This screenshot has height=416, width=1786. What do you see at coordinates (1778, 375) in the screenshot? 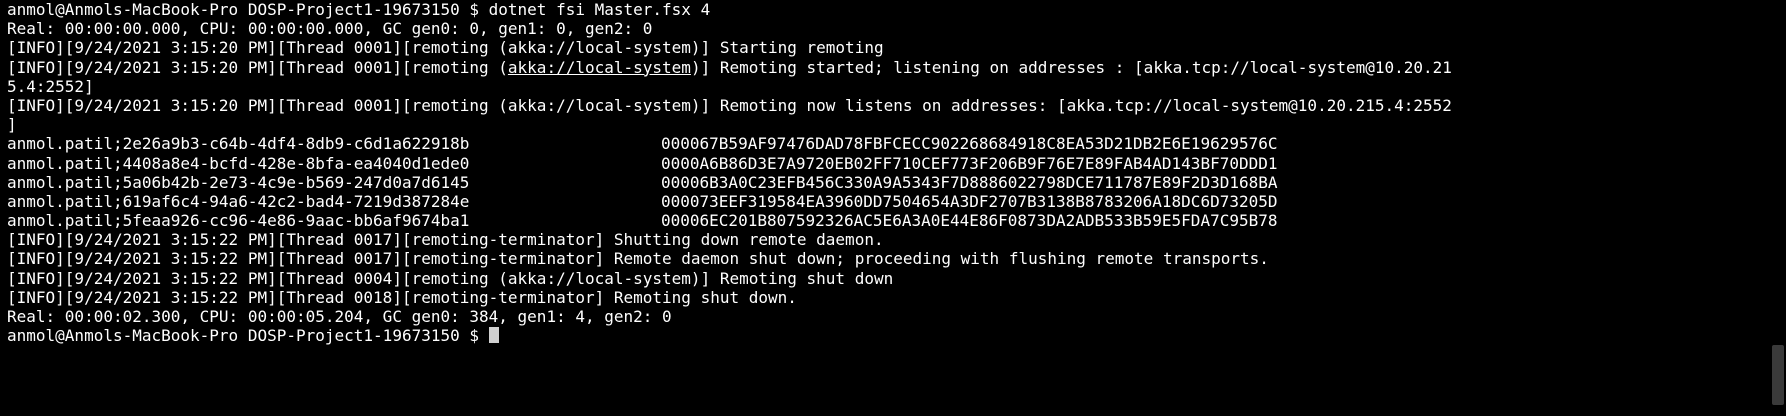
I see `scrollbar-thumb` at bounding box center [1778, 375].